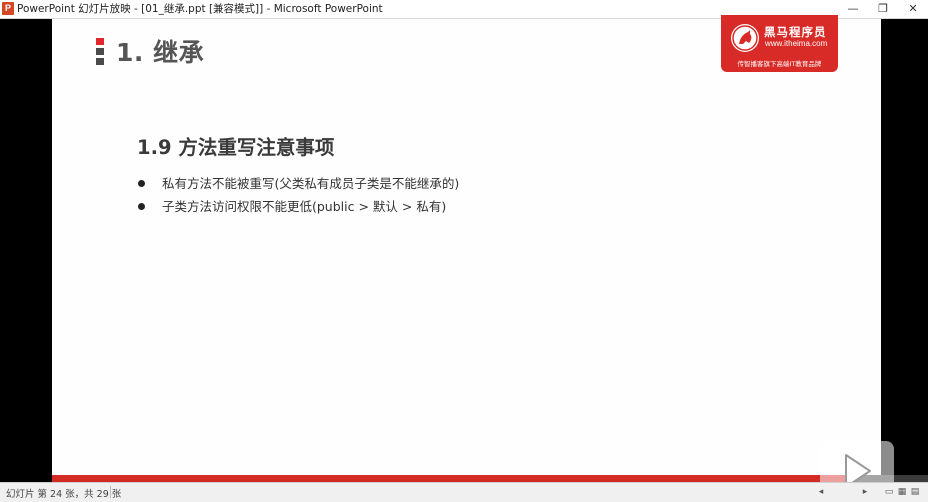 The image size is (928, 502). I want to click on horse-emblem-icon, so click(745, 38).